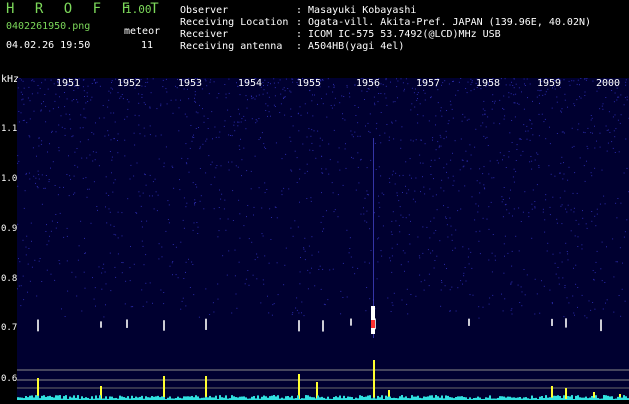 This screenshot has height=404, width=629. I want to click on x-tick-label: 1959, so click(549, 83).